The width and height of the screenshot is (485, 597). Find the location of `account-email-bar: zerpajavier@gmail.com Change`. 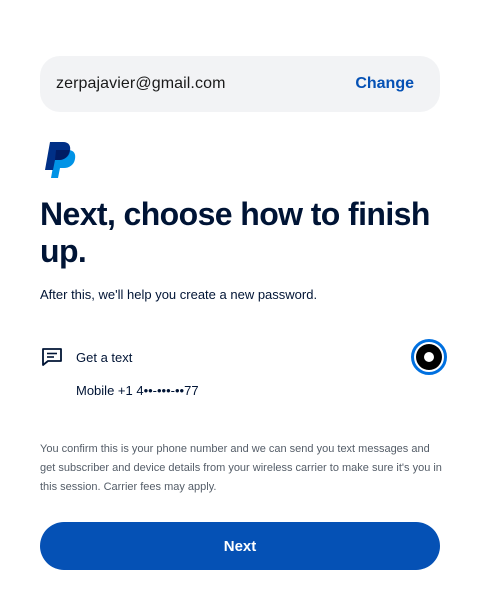

account-email-bar: zerpajavier@gmail.com Change is located at coordinates (240, 84).